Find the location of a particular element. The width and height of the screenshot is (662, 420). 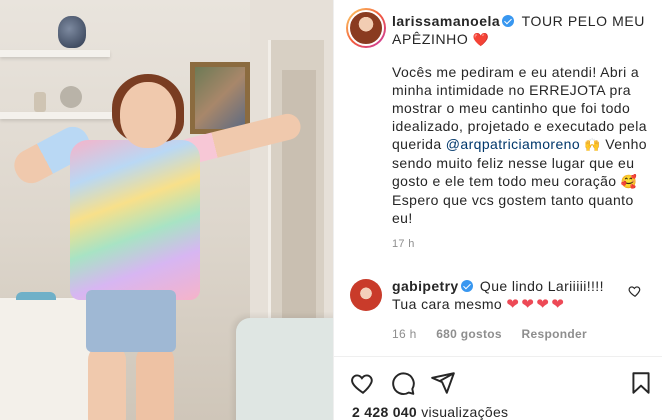

commenter-avatar is located at coordinates (366, 295).